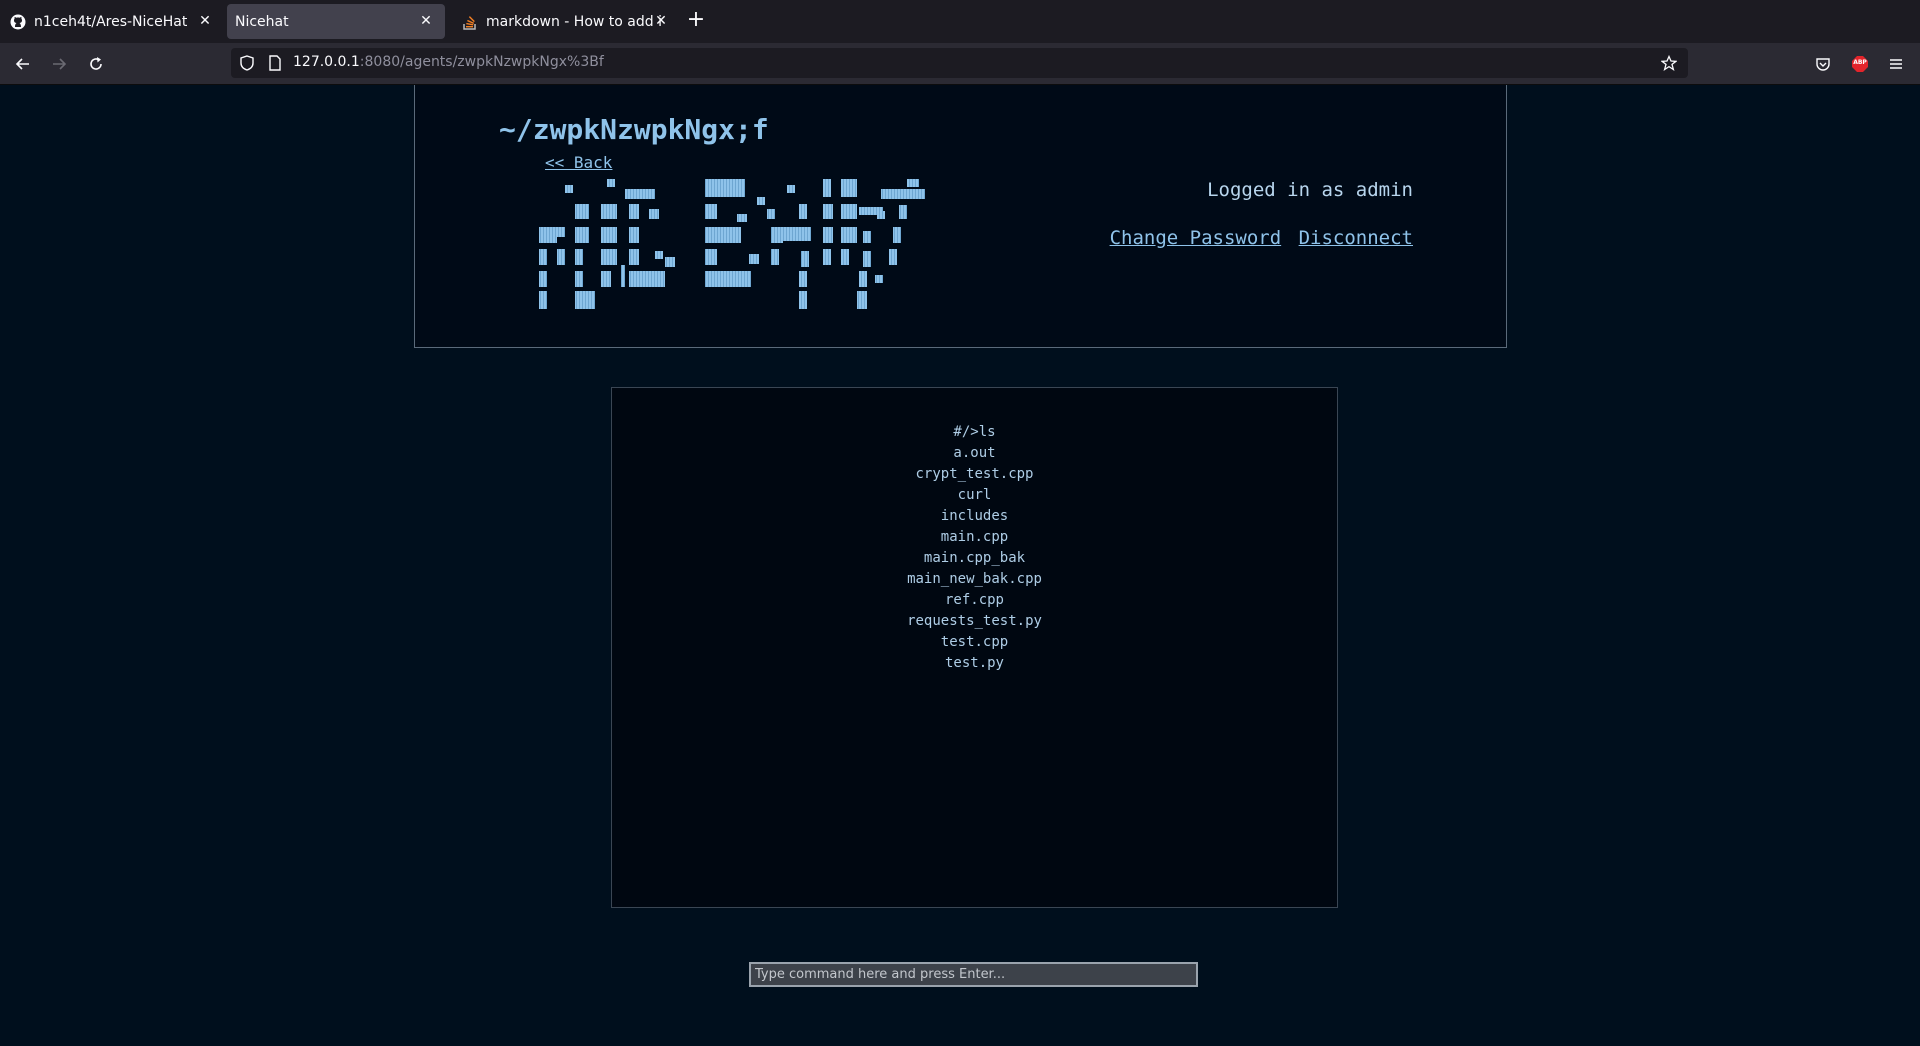  I want to click on tab-title: markdown - How to add im, so click(573, 21).